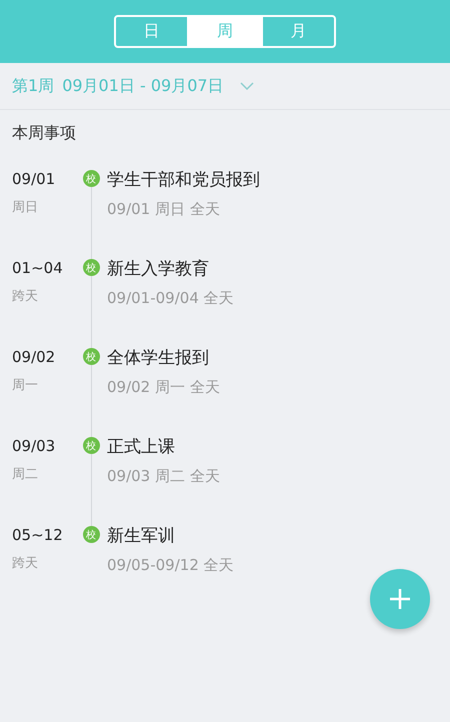 This screenshot has width=450, height=722. What do you see at coordinates (25, 385) in the screenshot?
I see `event-weekday: 周一` at bounding box center [25, 385].